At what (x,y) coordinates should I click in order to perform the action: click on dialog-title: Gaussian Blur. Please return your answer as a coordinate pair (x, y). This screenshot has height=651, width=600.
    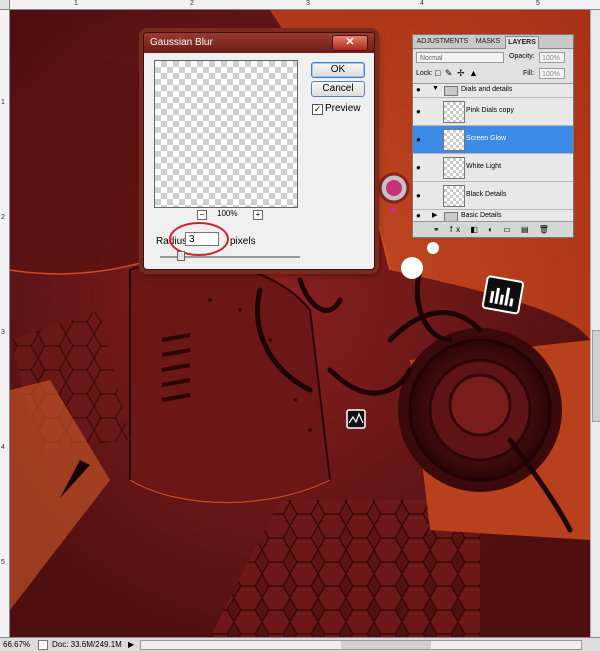
    Looking at the image, I should click on (181, 42).